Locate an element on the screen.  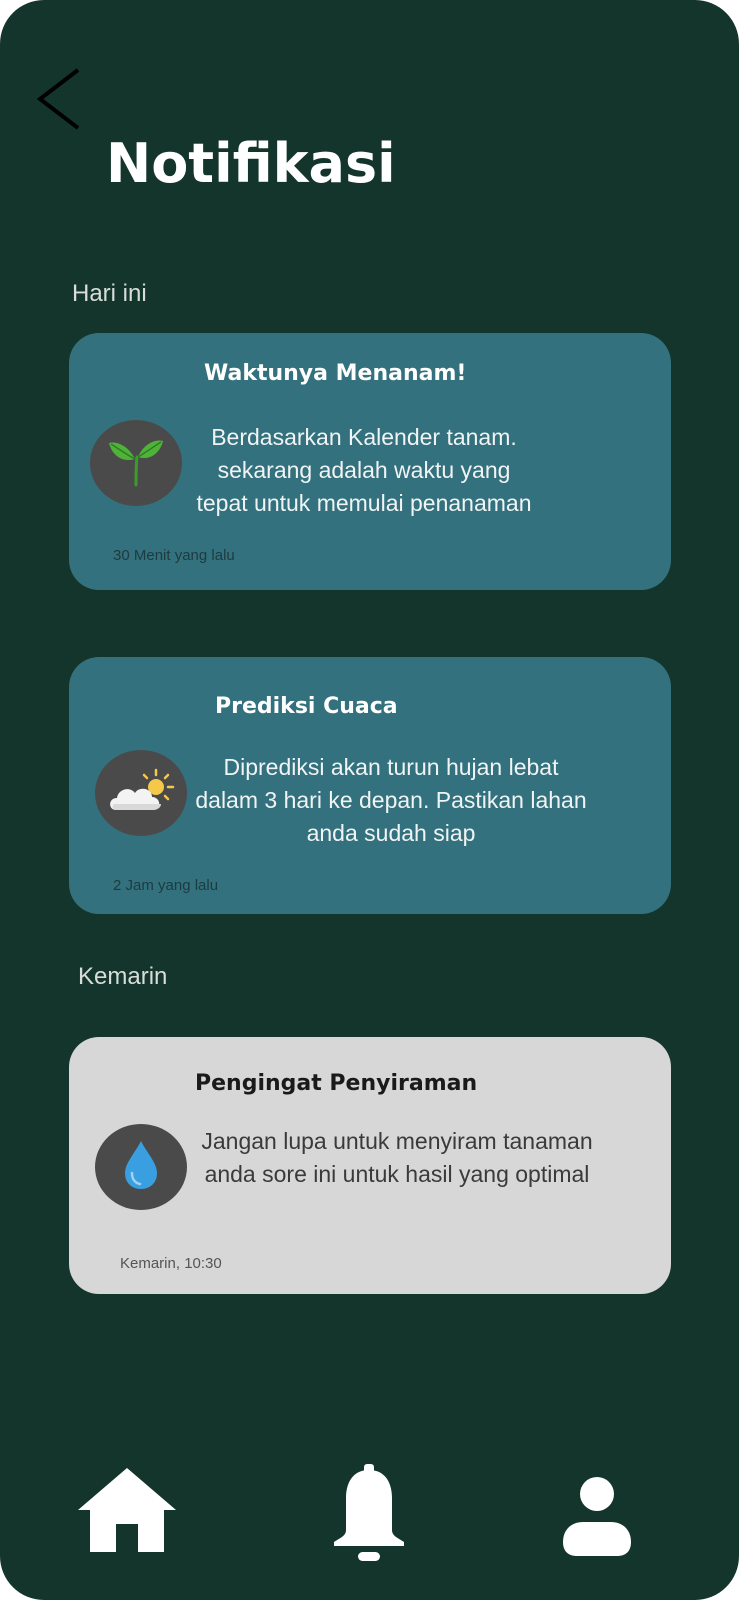
section-label-today: Hari ini is located at coordinates (109, 293).